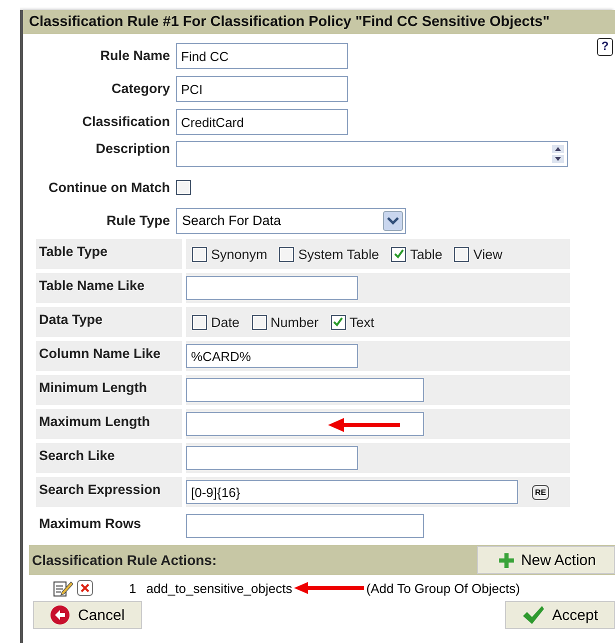  Describe the element at coordinates (85, 588) in the screenshot. I see `delete-icon` at that location.